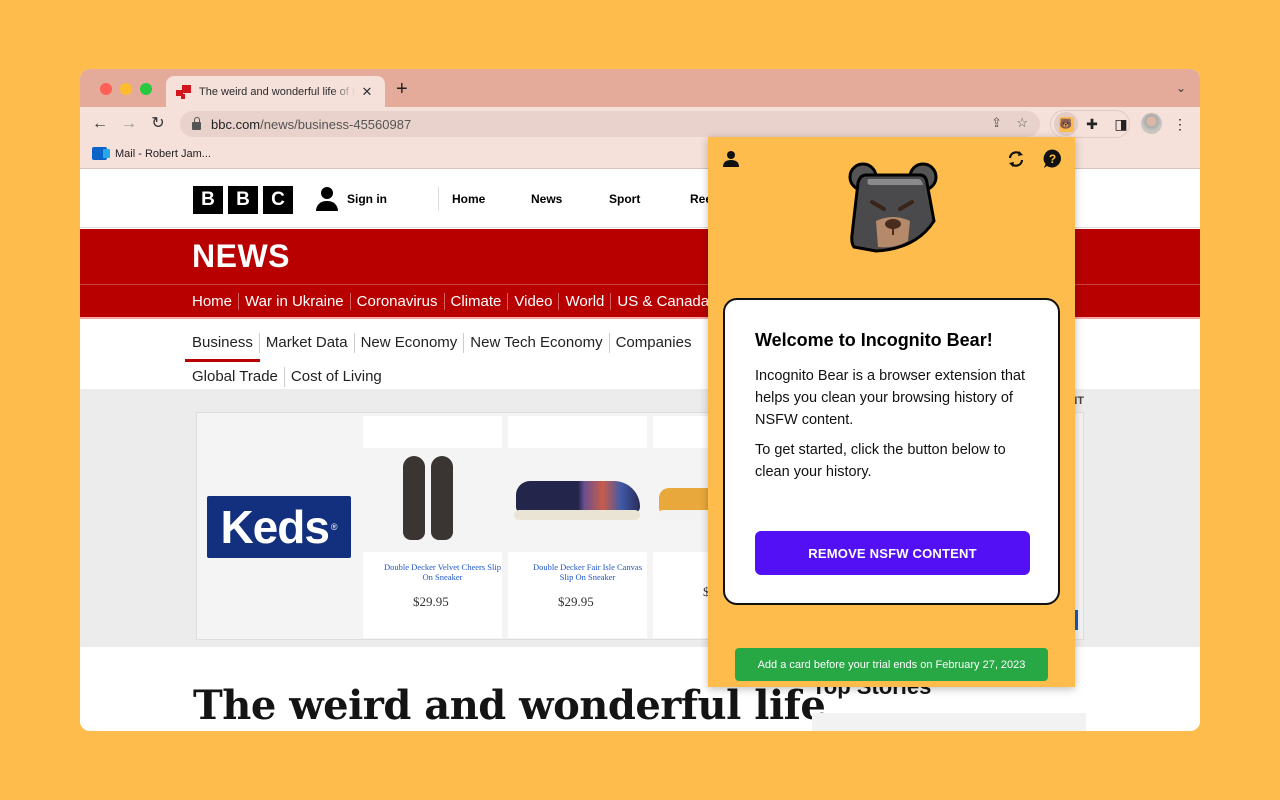  What do you see at coordinates (893, 208) in the screenshot?
I see `bear-logo-icon` at bounding box center [893, 208].